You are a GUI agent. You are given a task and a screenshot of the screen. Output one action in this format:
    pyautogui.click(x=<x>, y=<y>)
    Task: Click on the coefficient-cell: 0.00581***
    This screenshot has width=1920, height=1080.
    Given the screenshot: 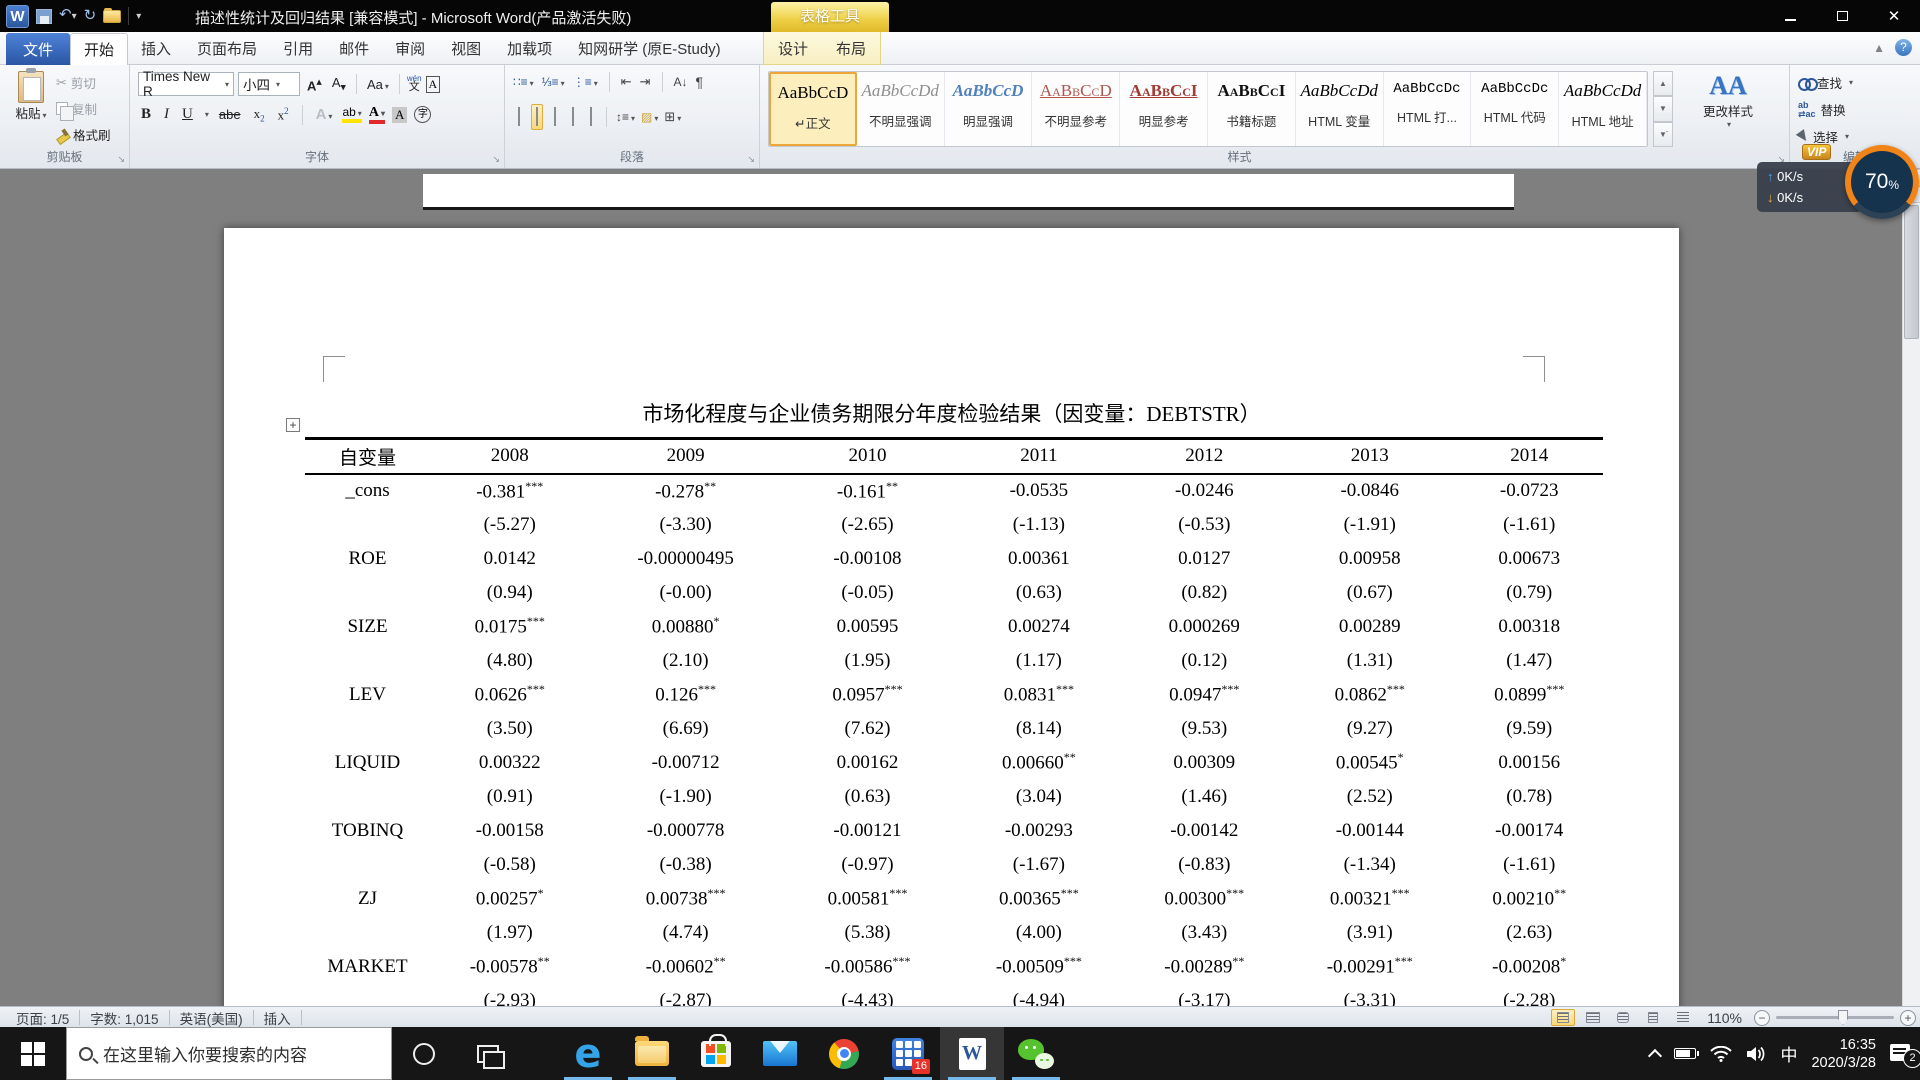 What is the action you would take?
    pyautogui.click(x=867, y=899)
    